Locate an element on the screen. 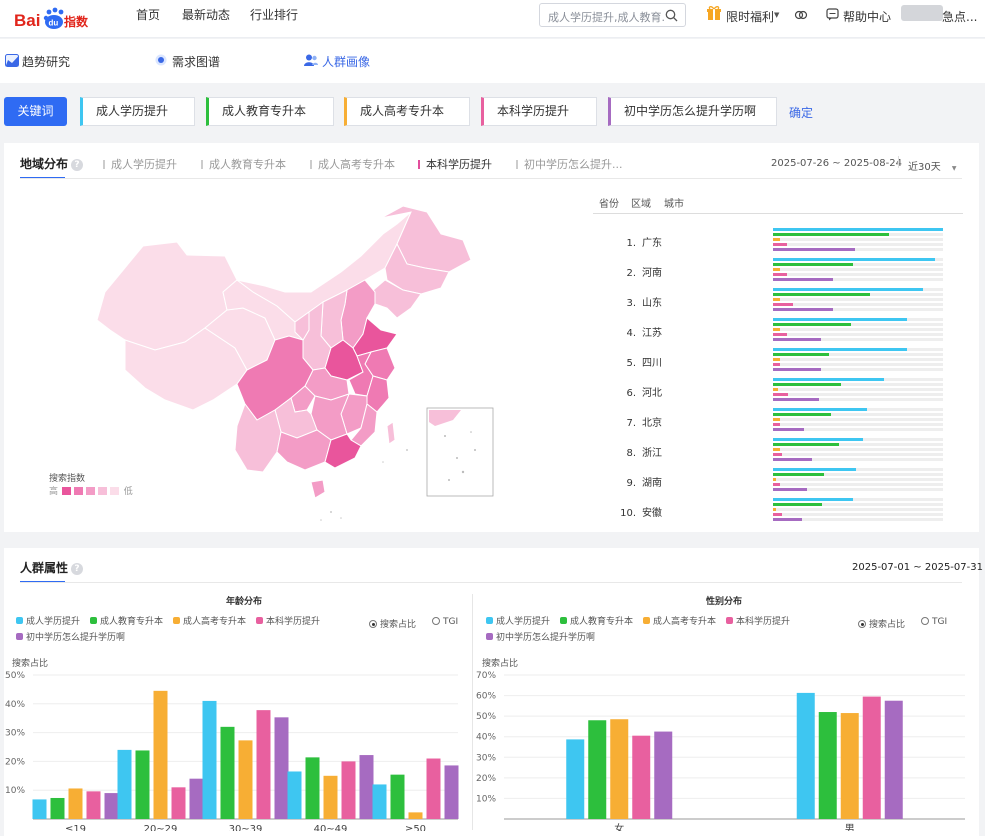 This screenshot has width=985, height=836. ranking-row: 6. 河北 is located at coordinates (641, 391).